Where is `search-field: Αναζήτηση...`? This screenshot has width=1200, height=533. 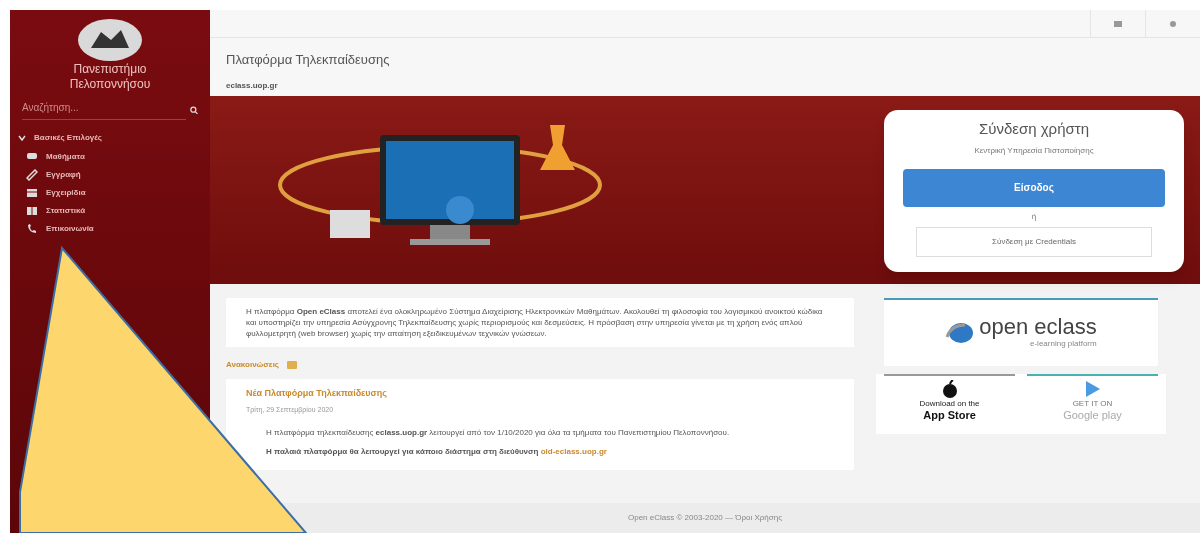
search-field: Αναζήτηση... is located at coordinates (104, 110).